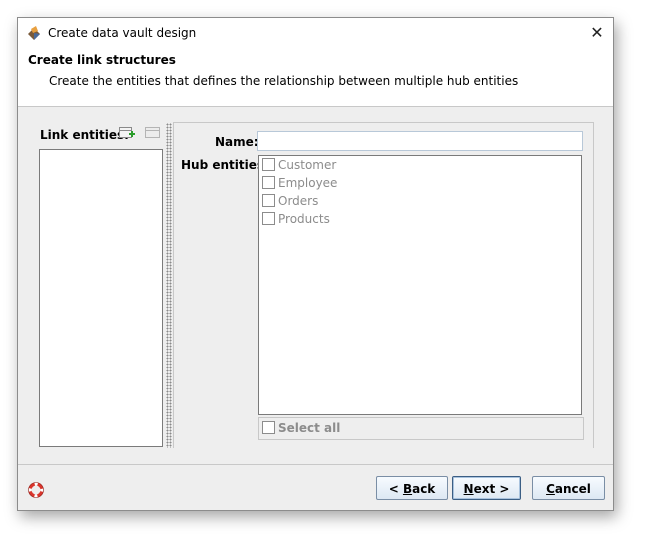  Describe the element at coordinates (101, 298) in the screenshot. I see `link-entities-list` at that location.